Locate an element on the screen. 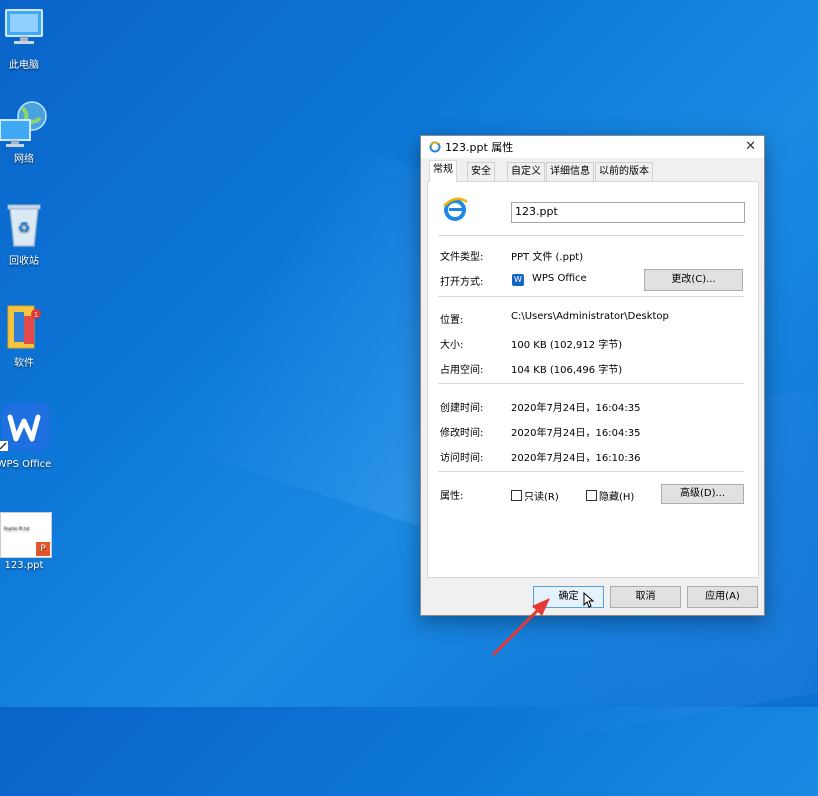 This screenshot has height=796, width=818. desktop-icon-label: 此电脑 is located at coordinates (24, 65).